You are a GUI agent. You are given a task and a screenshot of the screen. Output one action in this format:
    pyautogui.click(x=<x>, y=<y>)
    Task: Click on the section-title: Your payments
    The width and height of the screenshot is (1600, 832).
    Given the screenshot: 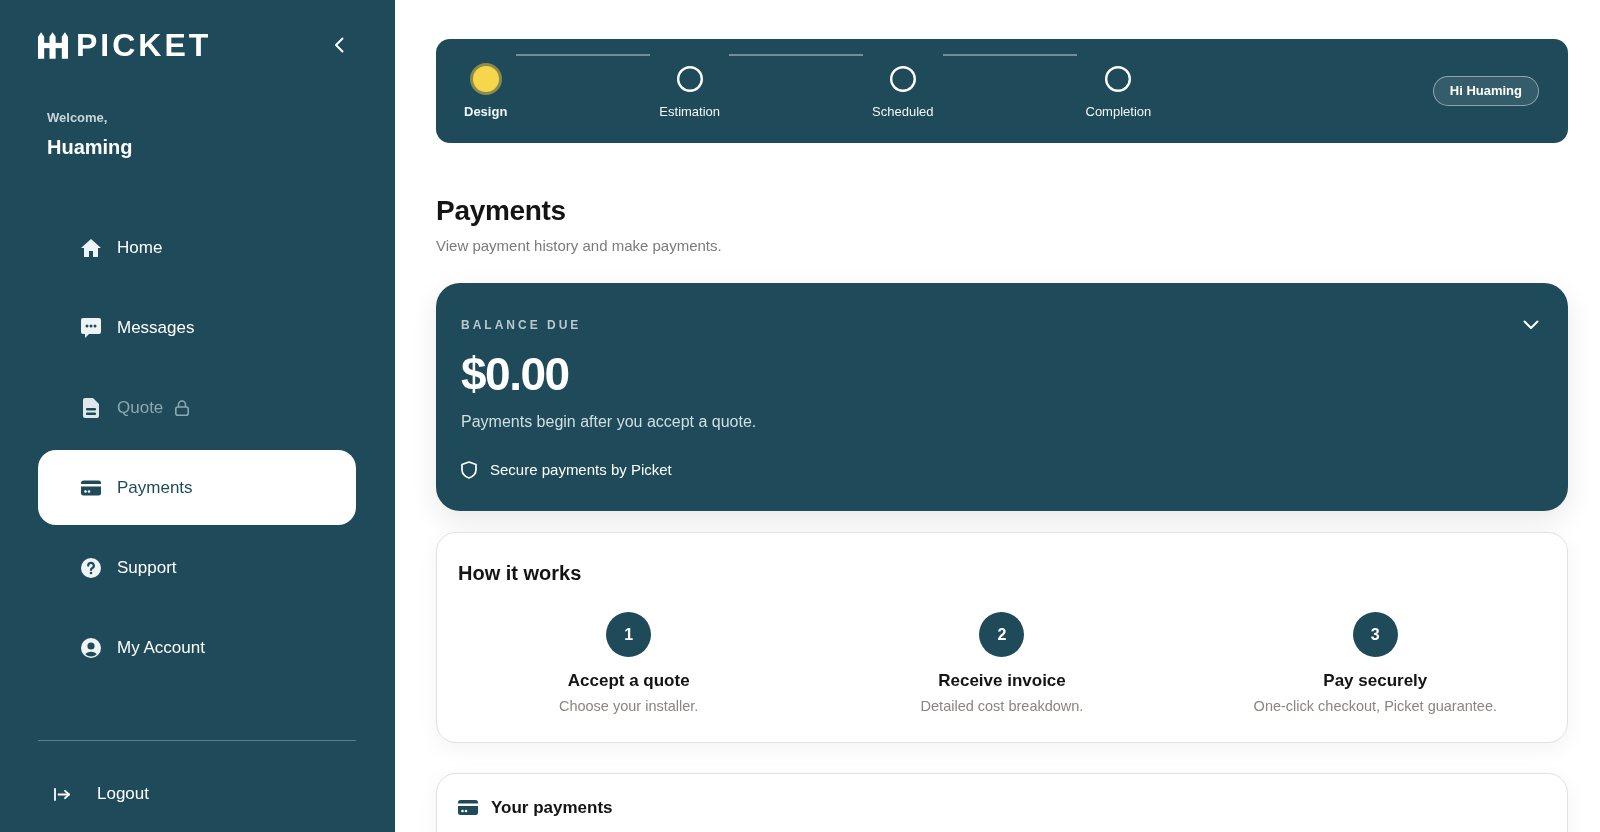 What is the action you would take?
    pyautogui.click(x=552, y=807)
    